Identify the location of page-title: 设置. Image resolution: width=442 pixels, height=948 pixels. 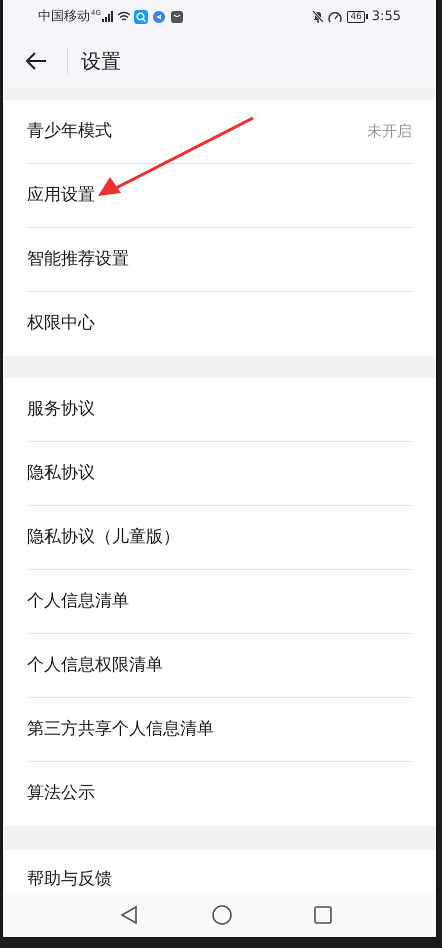
(101, 61).